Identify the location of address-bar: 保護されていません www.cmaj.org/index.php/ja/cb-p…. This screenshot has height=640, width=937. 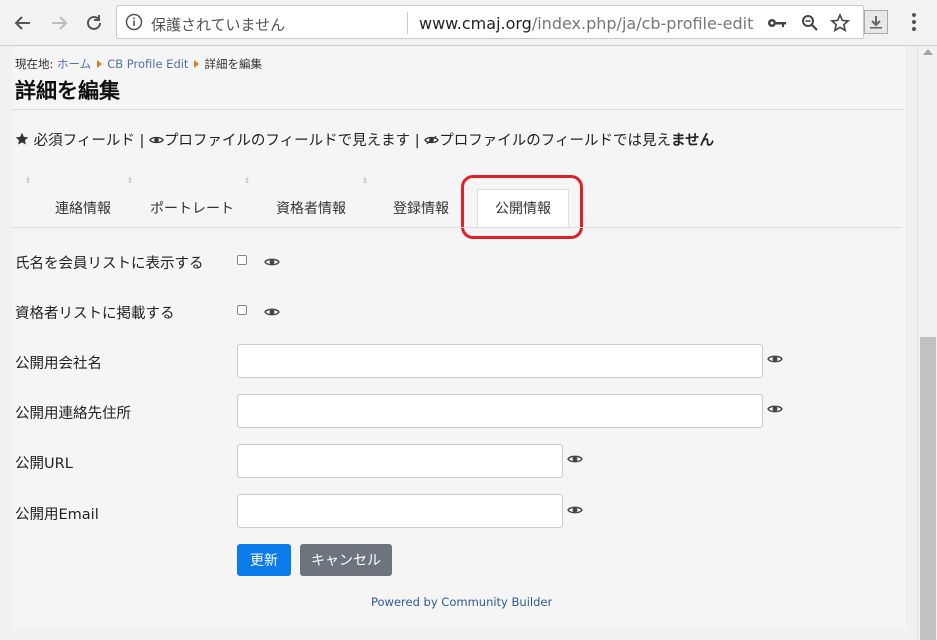
(490, 22).